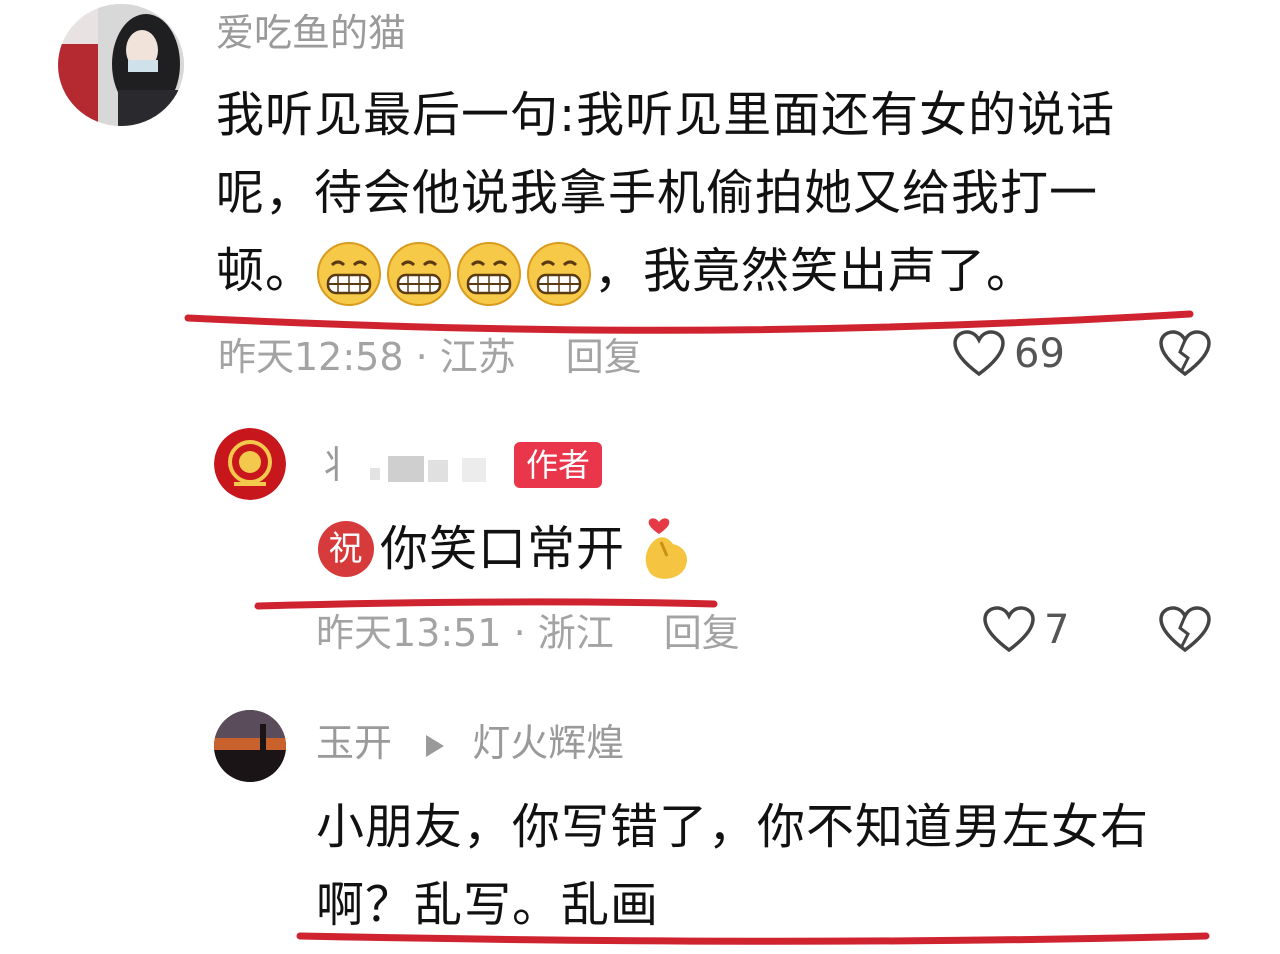  Describe the element at coordinates (1039, 354) in the screenshot. I see `like-count: 69` at that location.